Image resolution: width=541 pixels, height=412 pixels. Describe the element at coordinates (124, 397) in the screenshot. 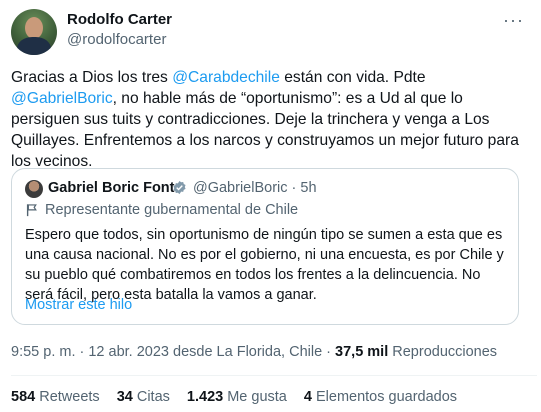

I see `quotes-count: 34` at that location.